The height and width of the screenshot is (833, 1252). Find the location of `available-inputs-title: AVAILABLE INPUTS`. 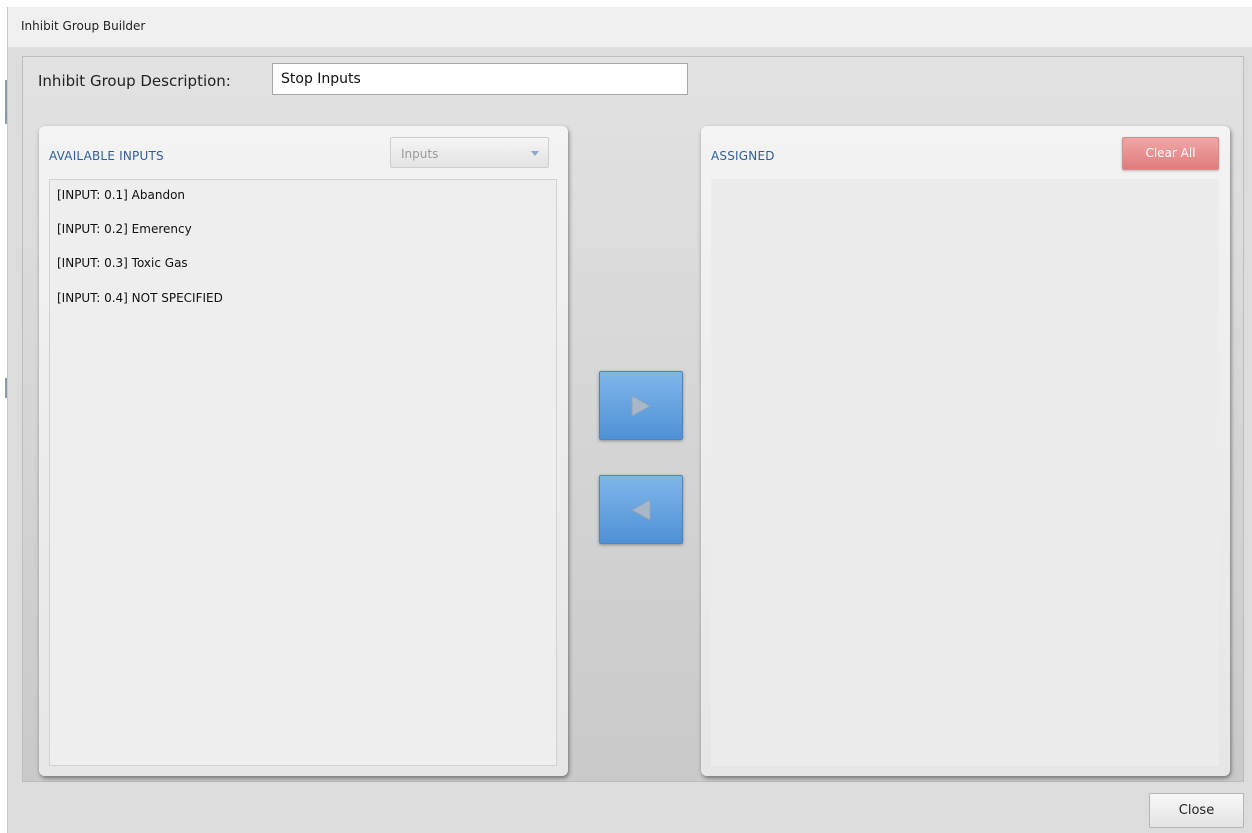

available-inputs-title: AVAILABLE INPUTS is located at coordinates (106, 156).